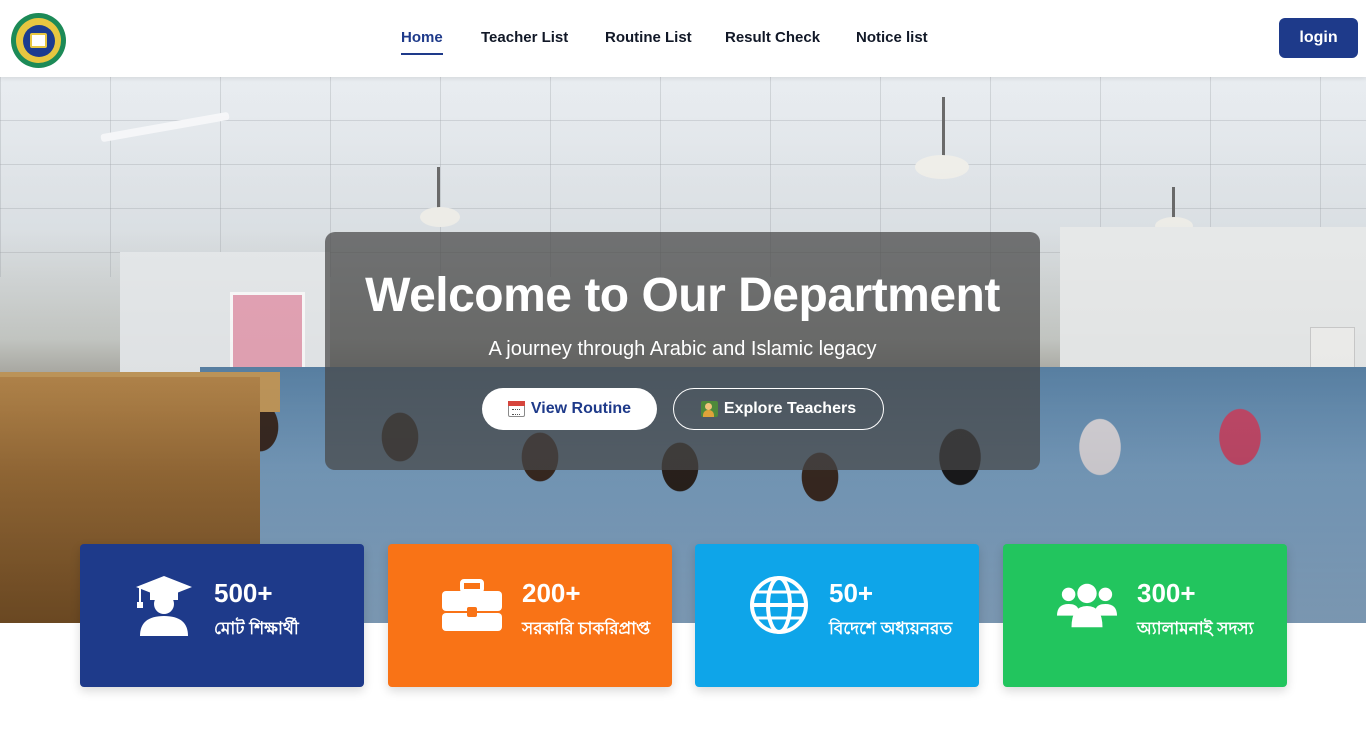 The image size is (1366, 734). What do you see at coordinates (1166, 593) in the screenshot?
I see `stat-value: 300+` at bounding box center [1166, 593].